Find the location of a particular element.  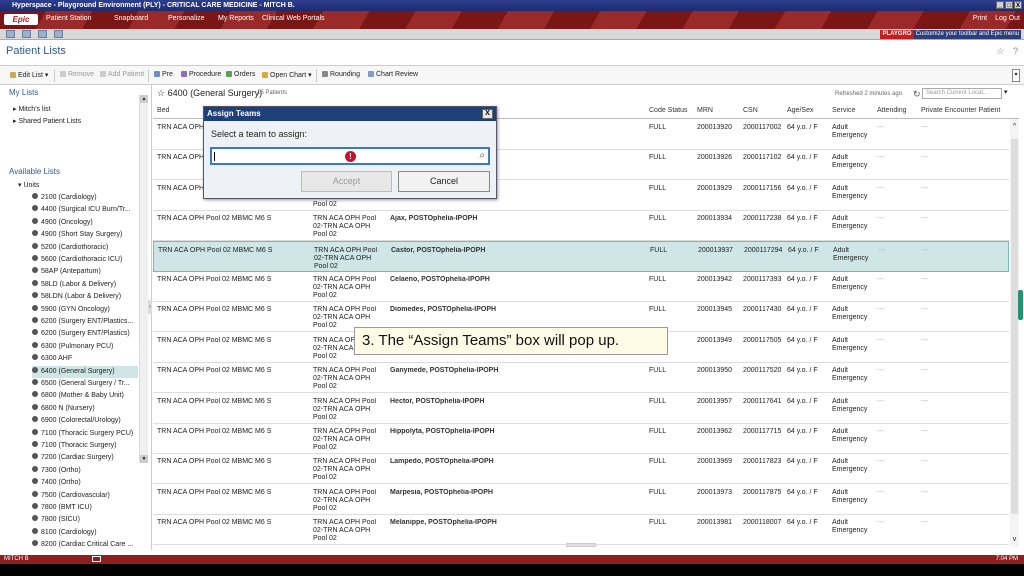

column-header-code-status: Code Status is located at coordinates (668, 110).